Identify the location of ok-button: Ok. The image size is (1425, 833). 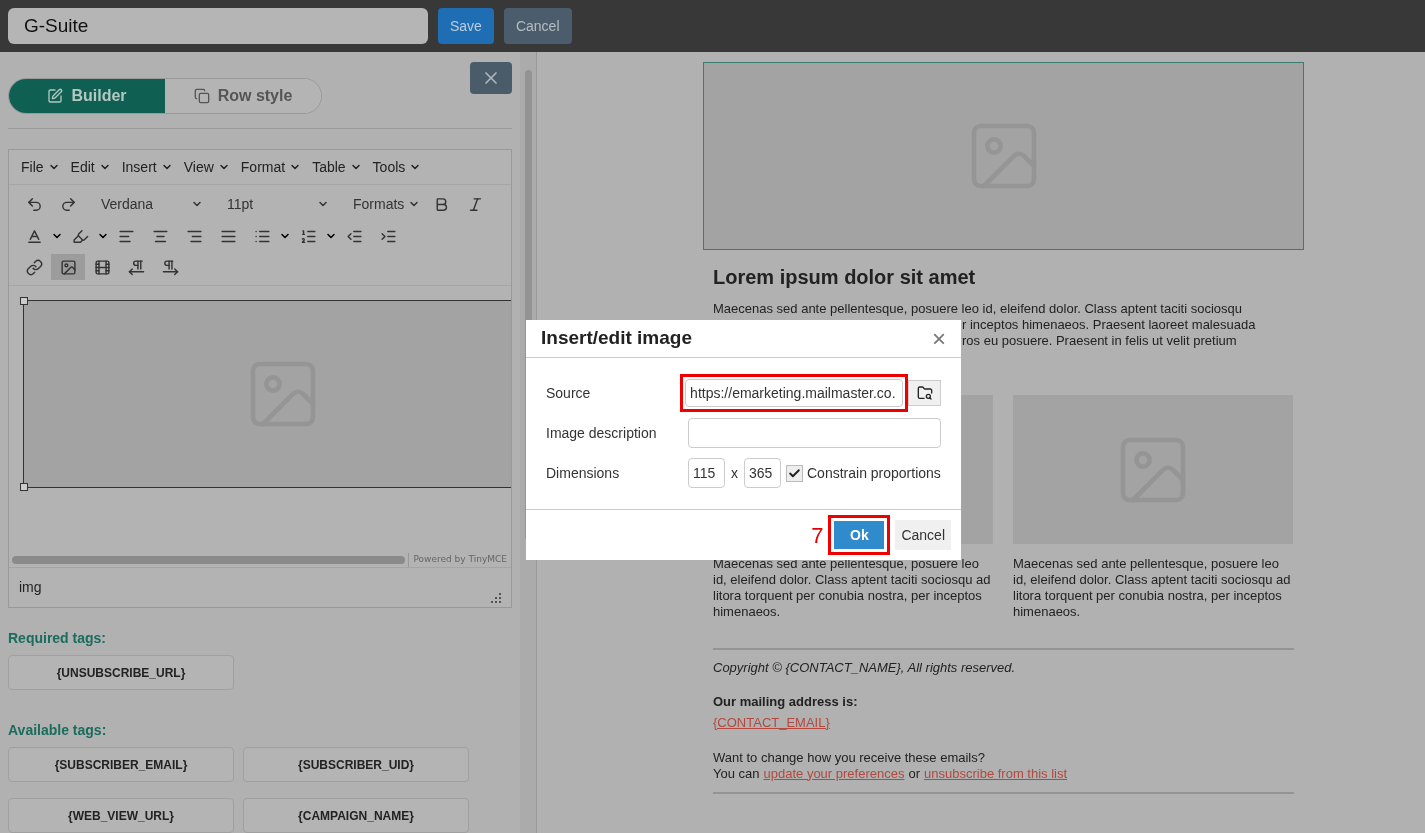
(859, 535).